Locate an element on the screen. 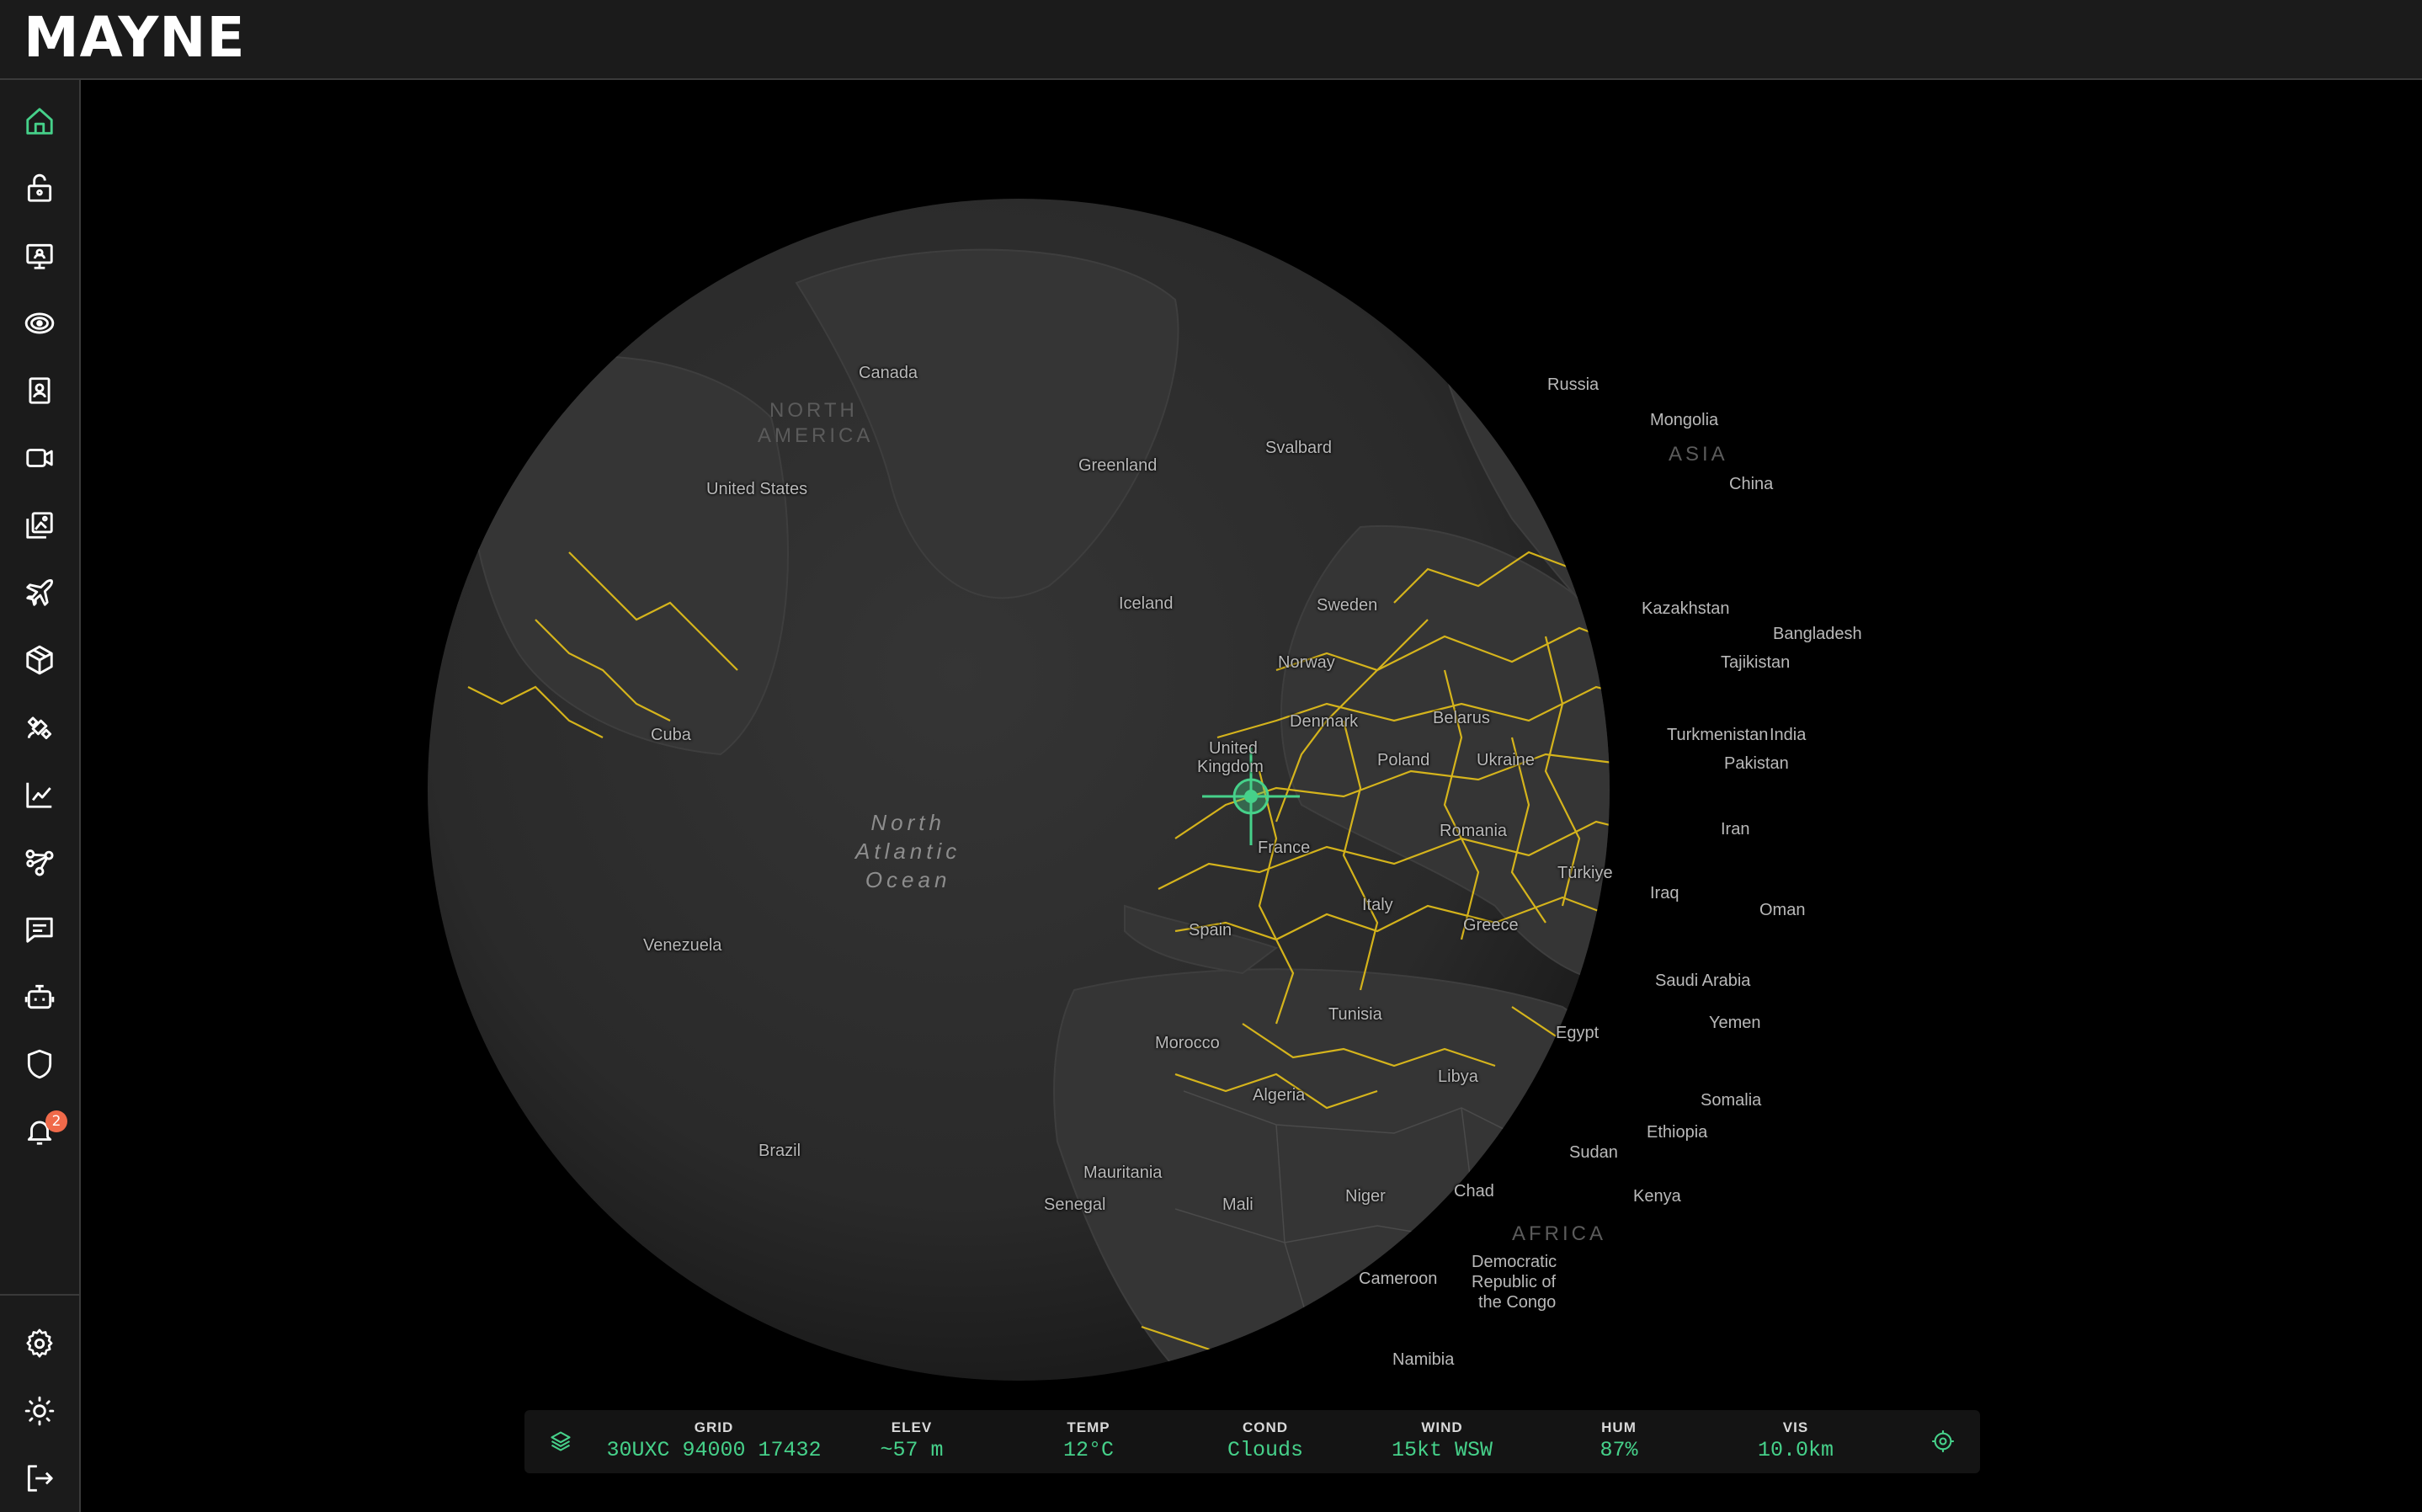 This screenshot has height=1512, width=2422. nav-flights is located at coordinates (39, 592).